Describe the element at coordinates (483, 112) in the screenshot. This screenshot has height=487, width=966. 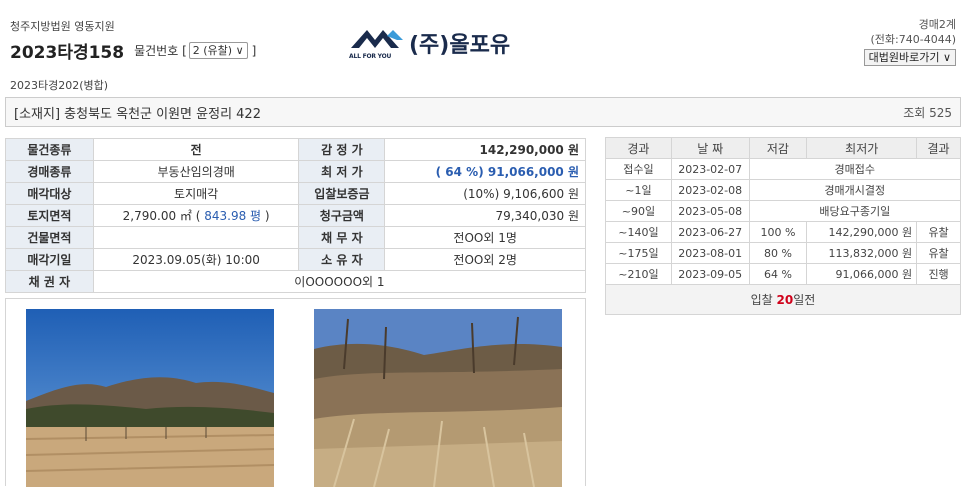
I see `address-bar: [소재지] 충청북도 옥천군 이원면 윤정리 422 조회 525` at that location.